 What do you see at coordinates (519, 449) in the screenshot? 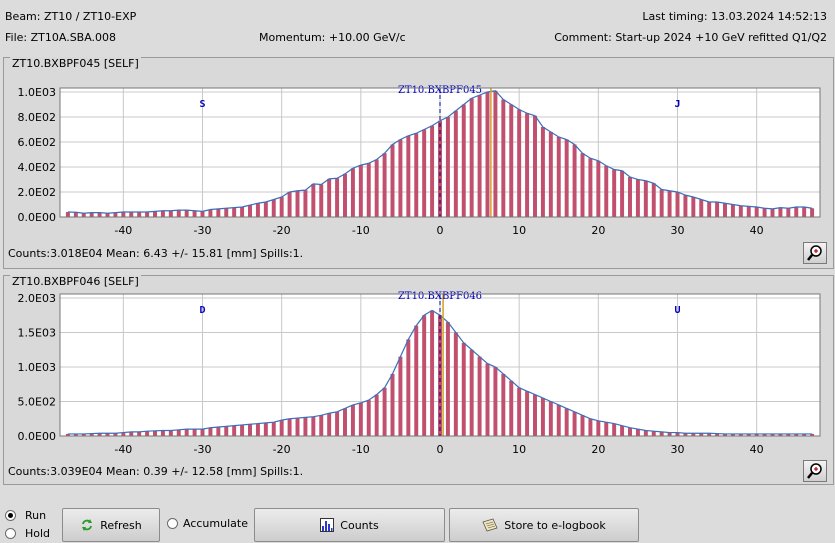
I see `x-tick-label: 10` at bounding box center [519, 449].